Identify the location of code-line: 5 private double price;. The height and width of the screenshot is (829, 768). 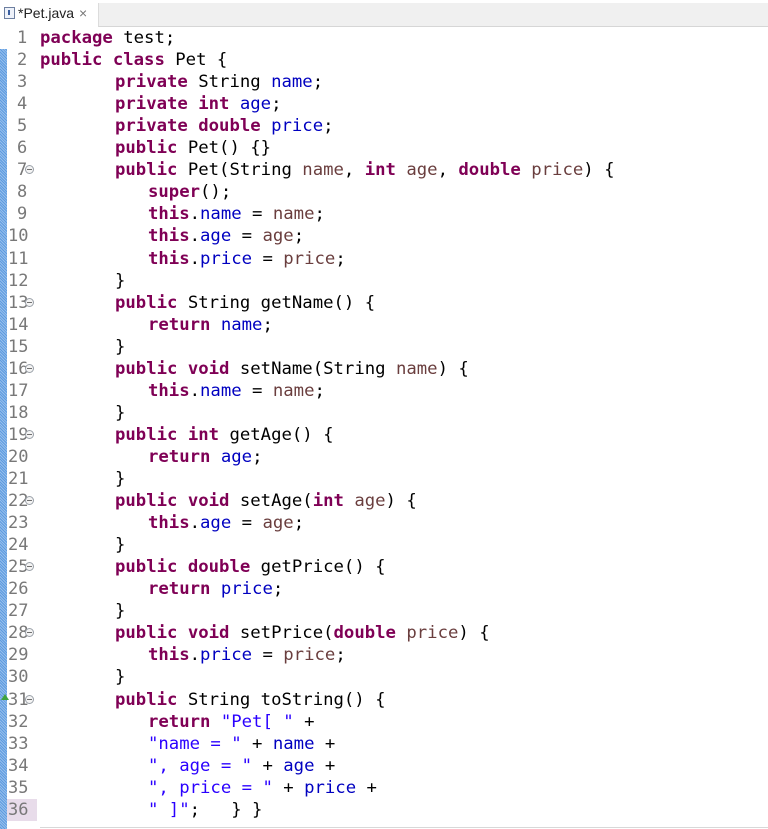
(384, 126).